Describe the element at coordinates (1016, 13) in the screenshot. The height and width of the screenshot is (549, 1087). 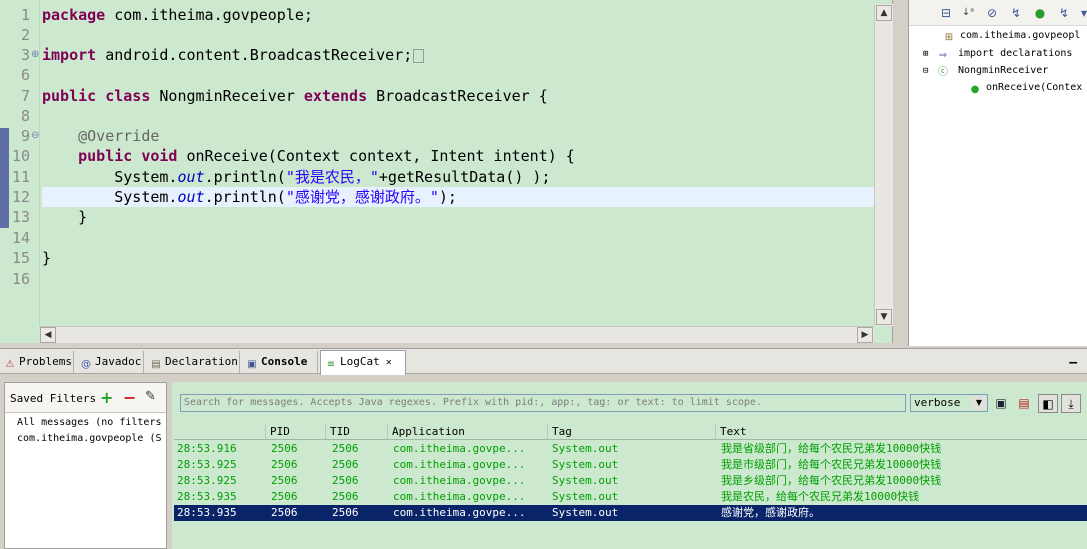
I see `hide-static-icon: ↯` at that location.